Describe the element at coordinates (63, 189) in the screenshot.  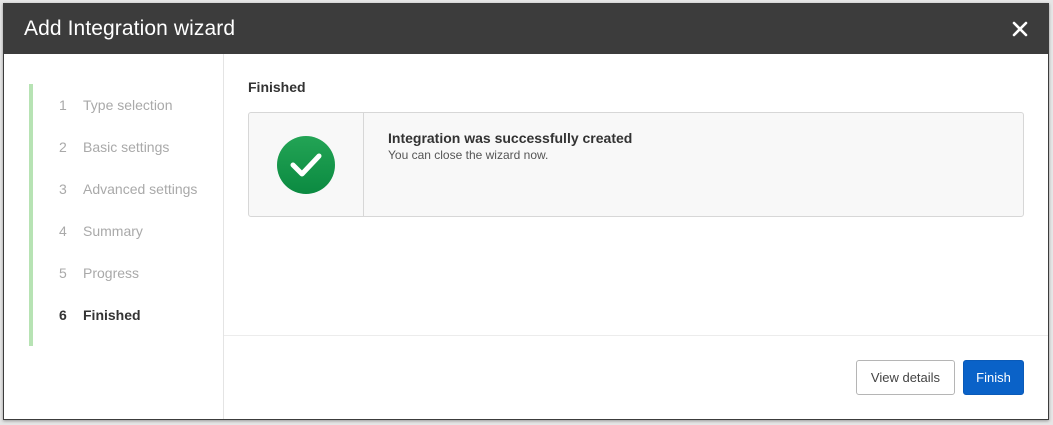
I see `step-number: 3` at that location.